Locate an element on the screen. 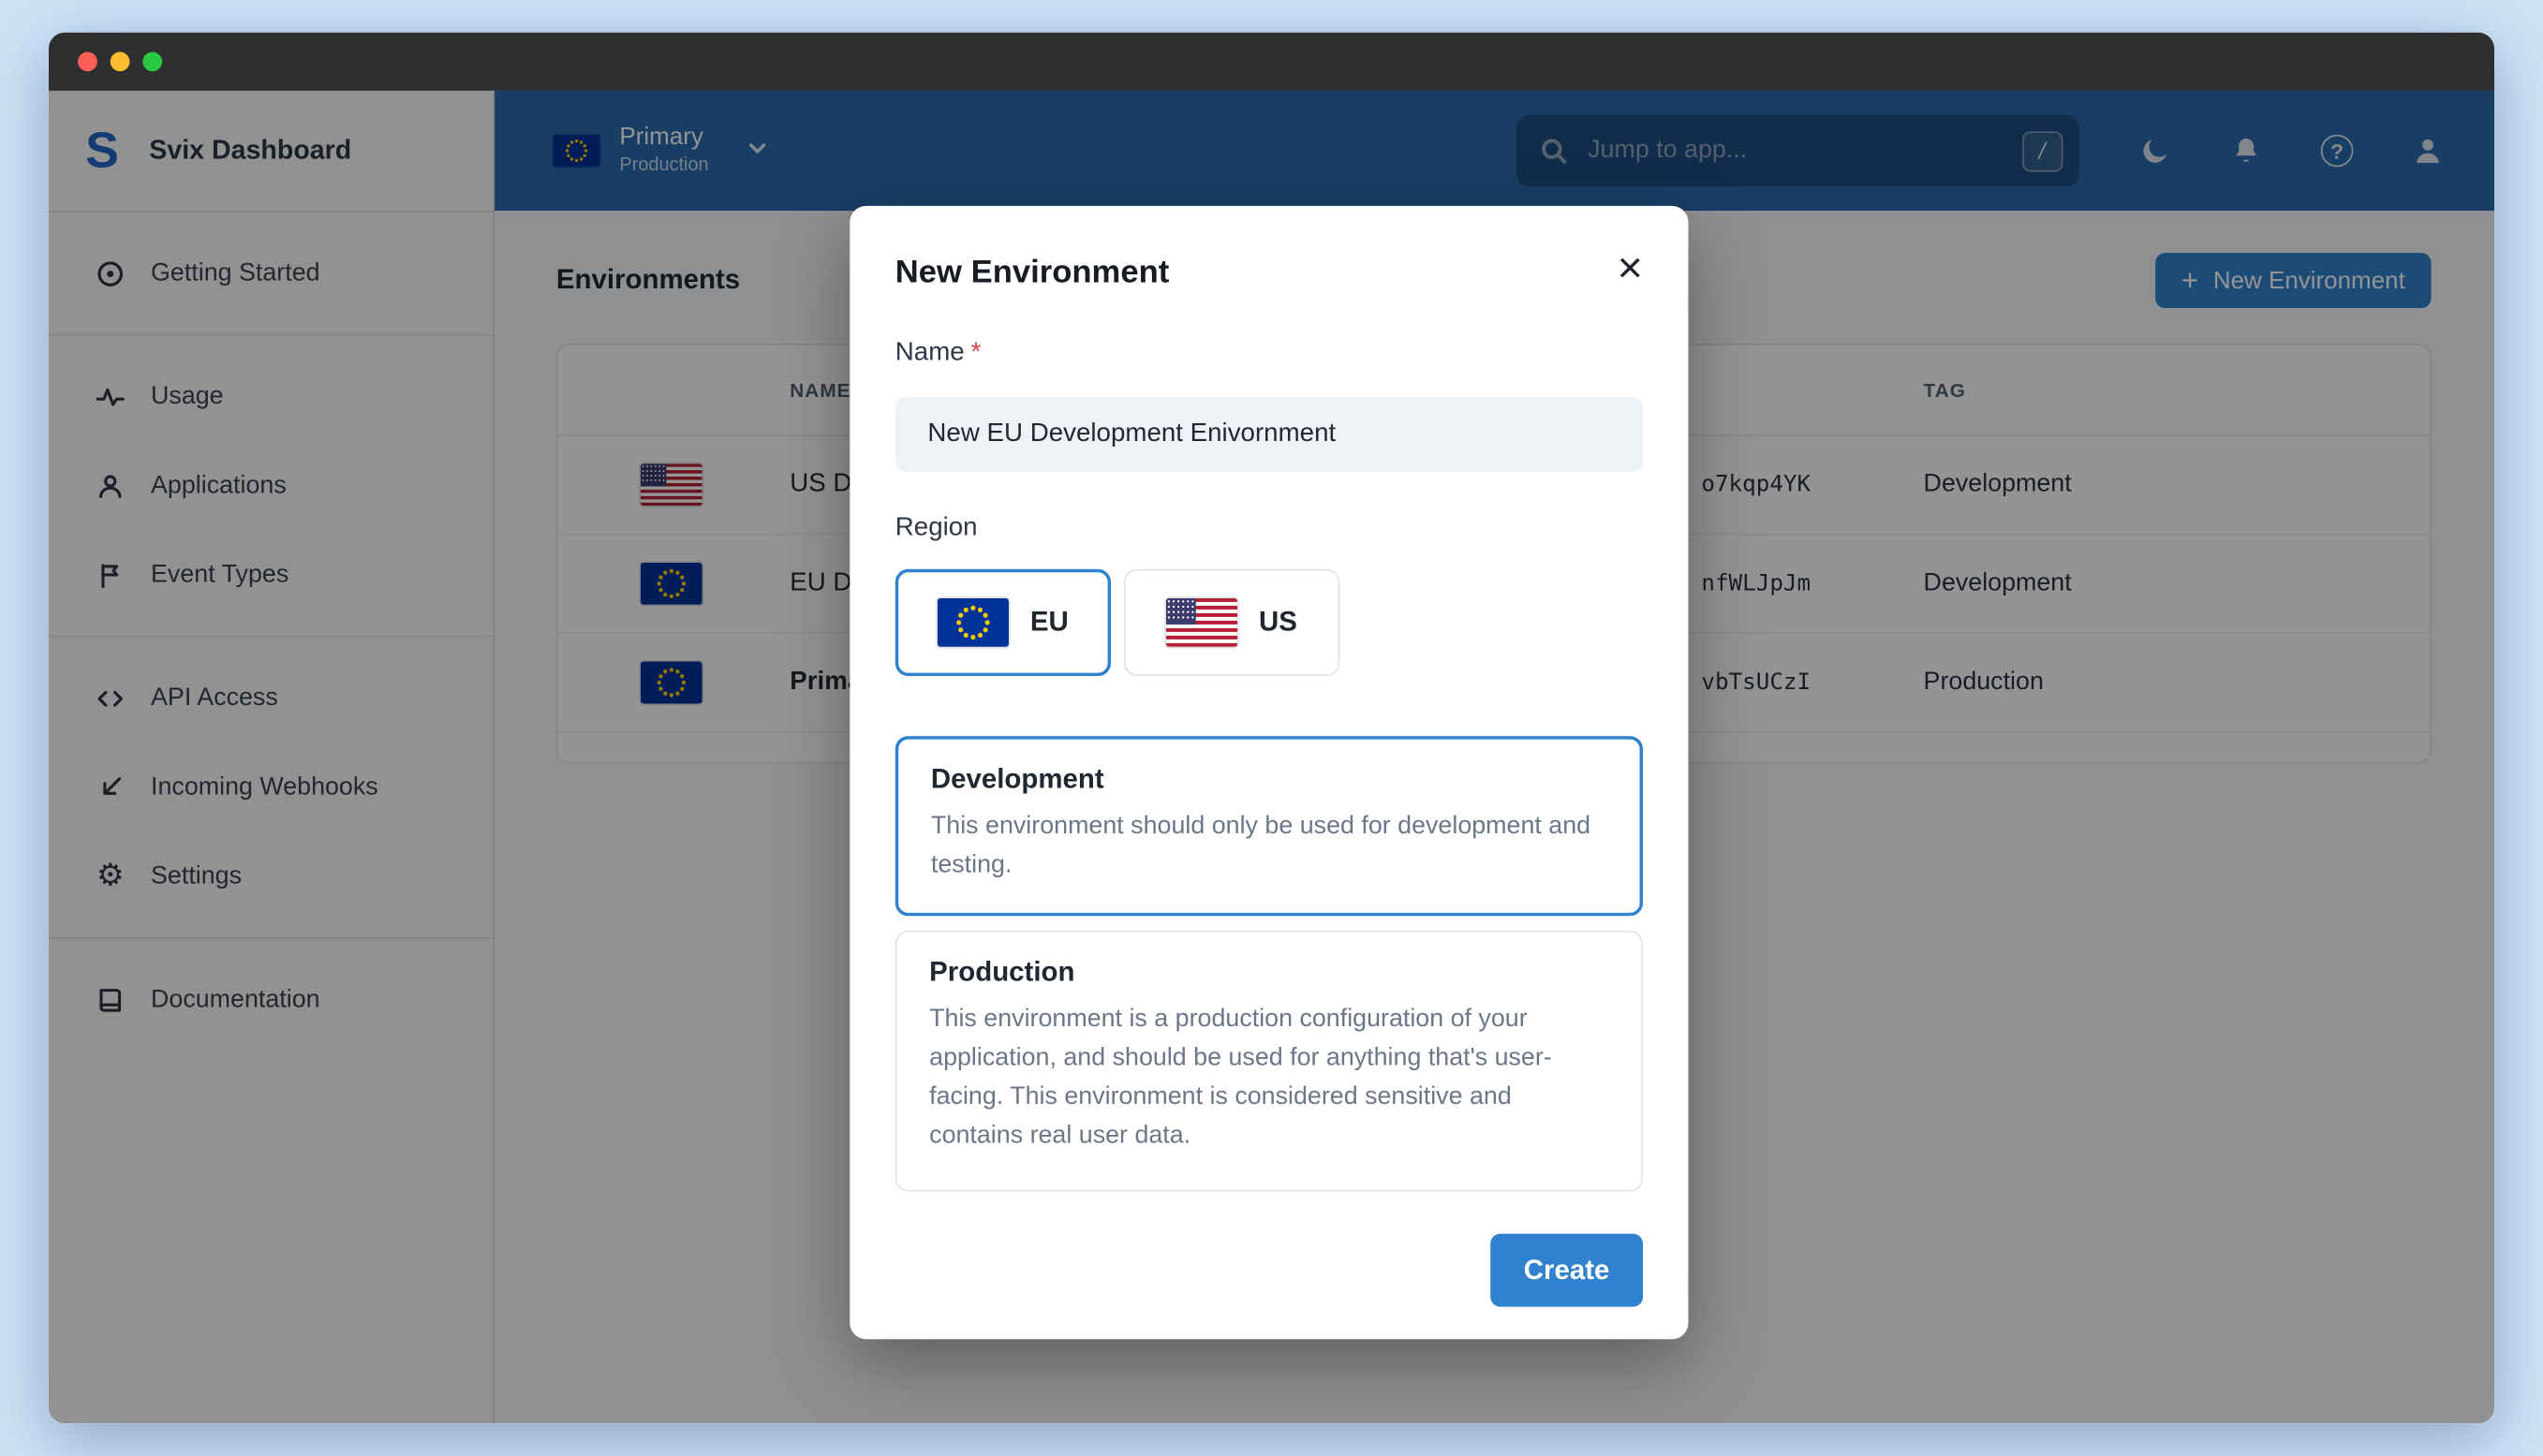 The width and height of the screenshot is (2543, 1456). required-asterisk: * is located at coordinates (976, 352).